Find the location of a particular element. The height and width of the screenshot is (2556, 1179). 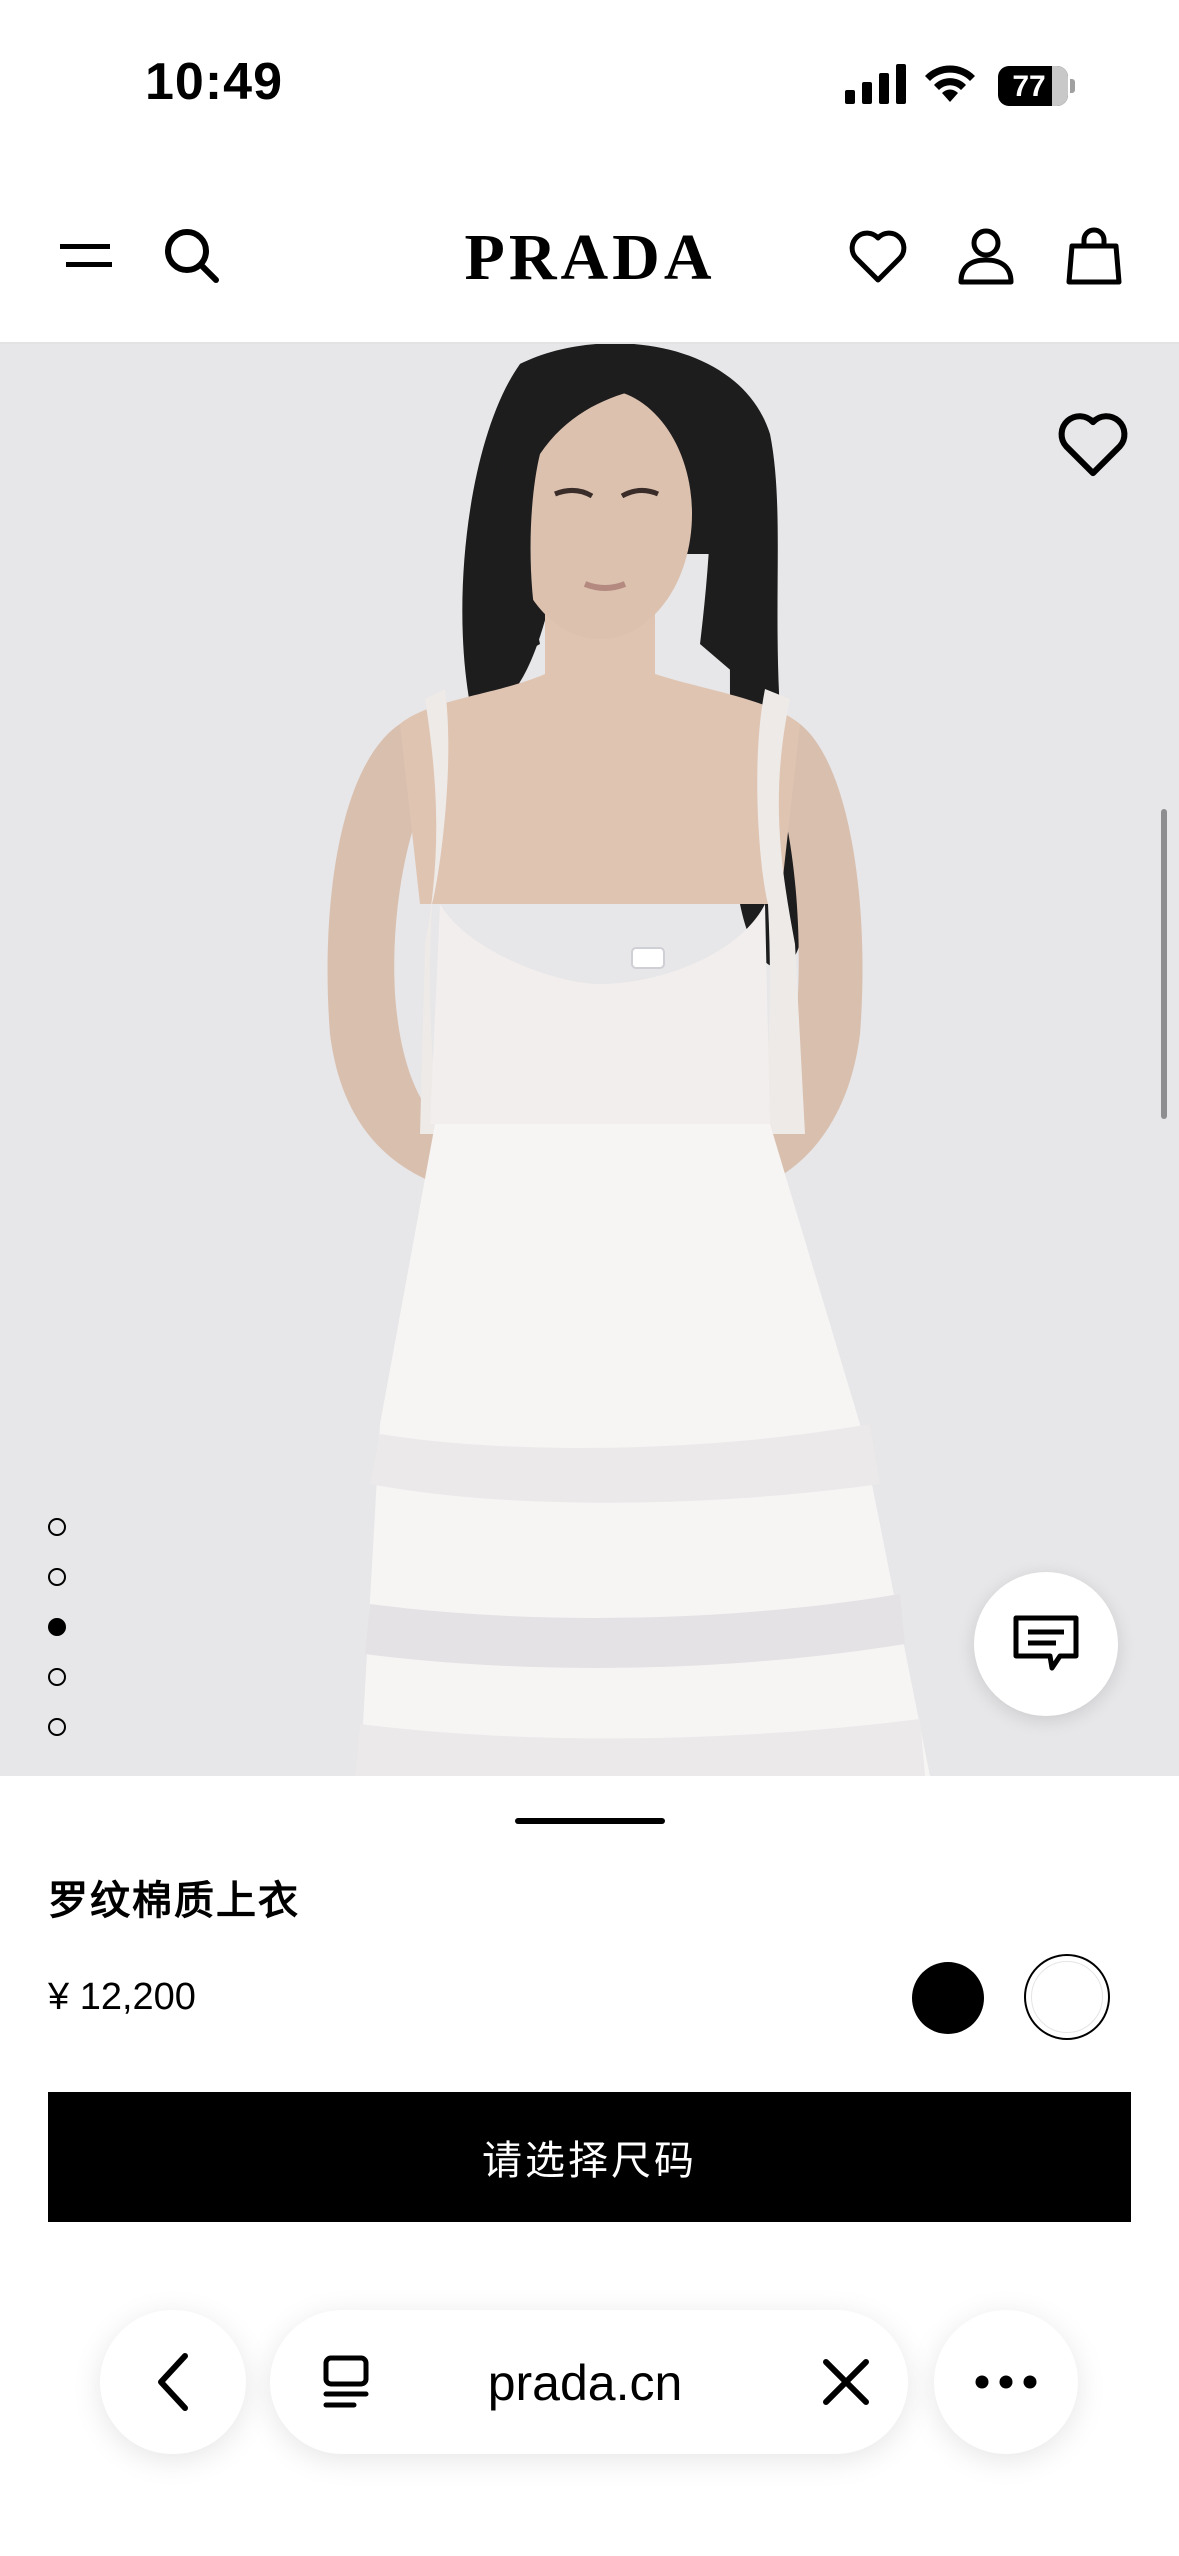

battery-indicator: 77 is located at coordinates (1037, 86).